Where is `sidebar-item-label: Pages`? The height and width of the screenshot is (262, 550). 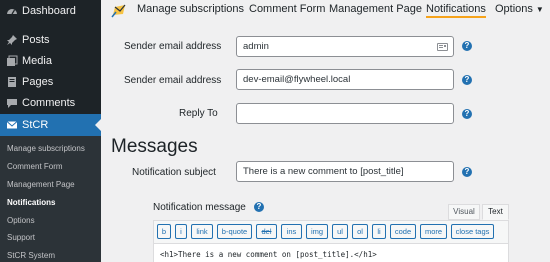
sidebar-item-label: Pages is located at coordinates (38, 82).